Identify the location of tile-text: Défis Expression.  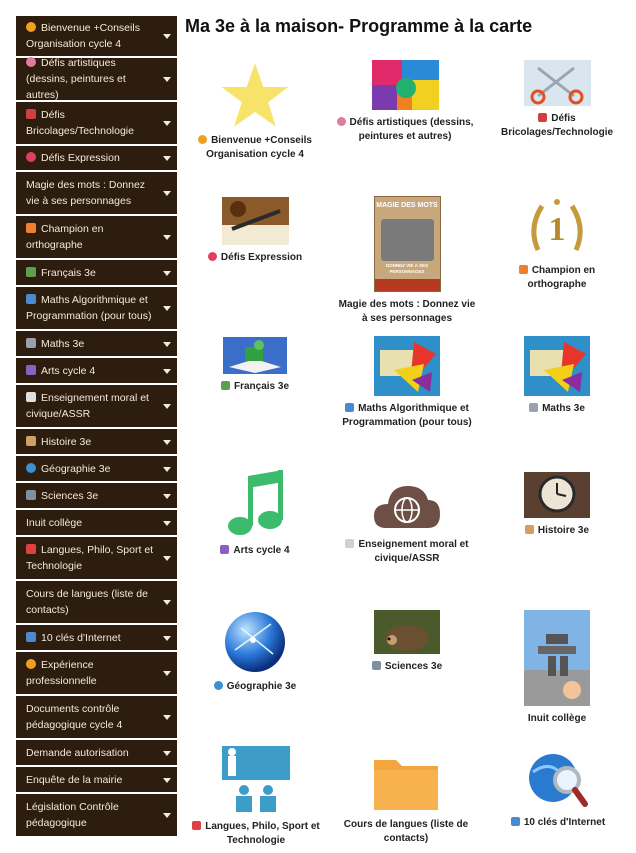
(261, 257).